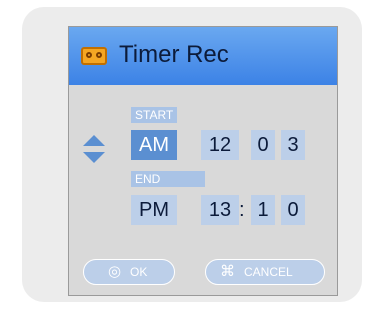 The width and height of the screenshot is (385, 309). Describe the element at coordinates (227, 271) in the screenshot. I see `cancel-icon: ⌘` at that location.